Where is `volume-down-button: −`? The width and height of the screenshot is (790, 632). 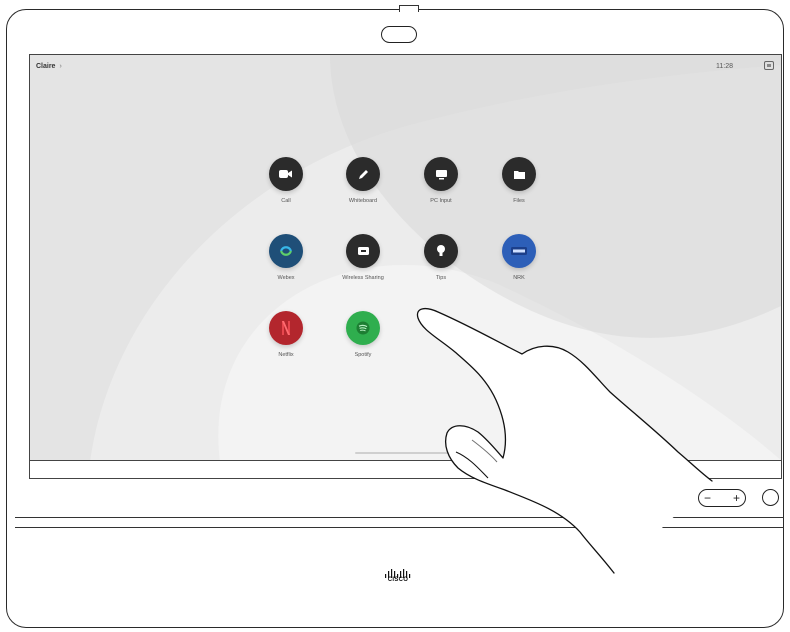
volume-down-button: − is located at coordinates (707, 498).